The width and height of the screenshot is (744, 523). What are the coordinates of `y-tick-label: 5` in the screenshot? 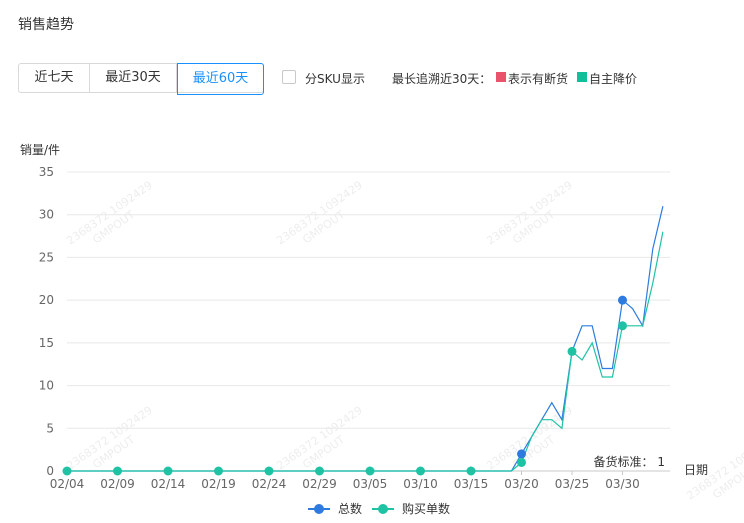 It's located at (50, 428).